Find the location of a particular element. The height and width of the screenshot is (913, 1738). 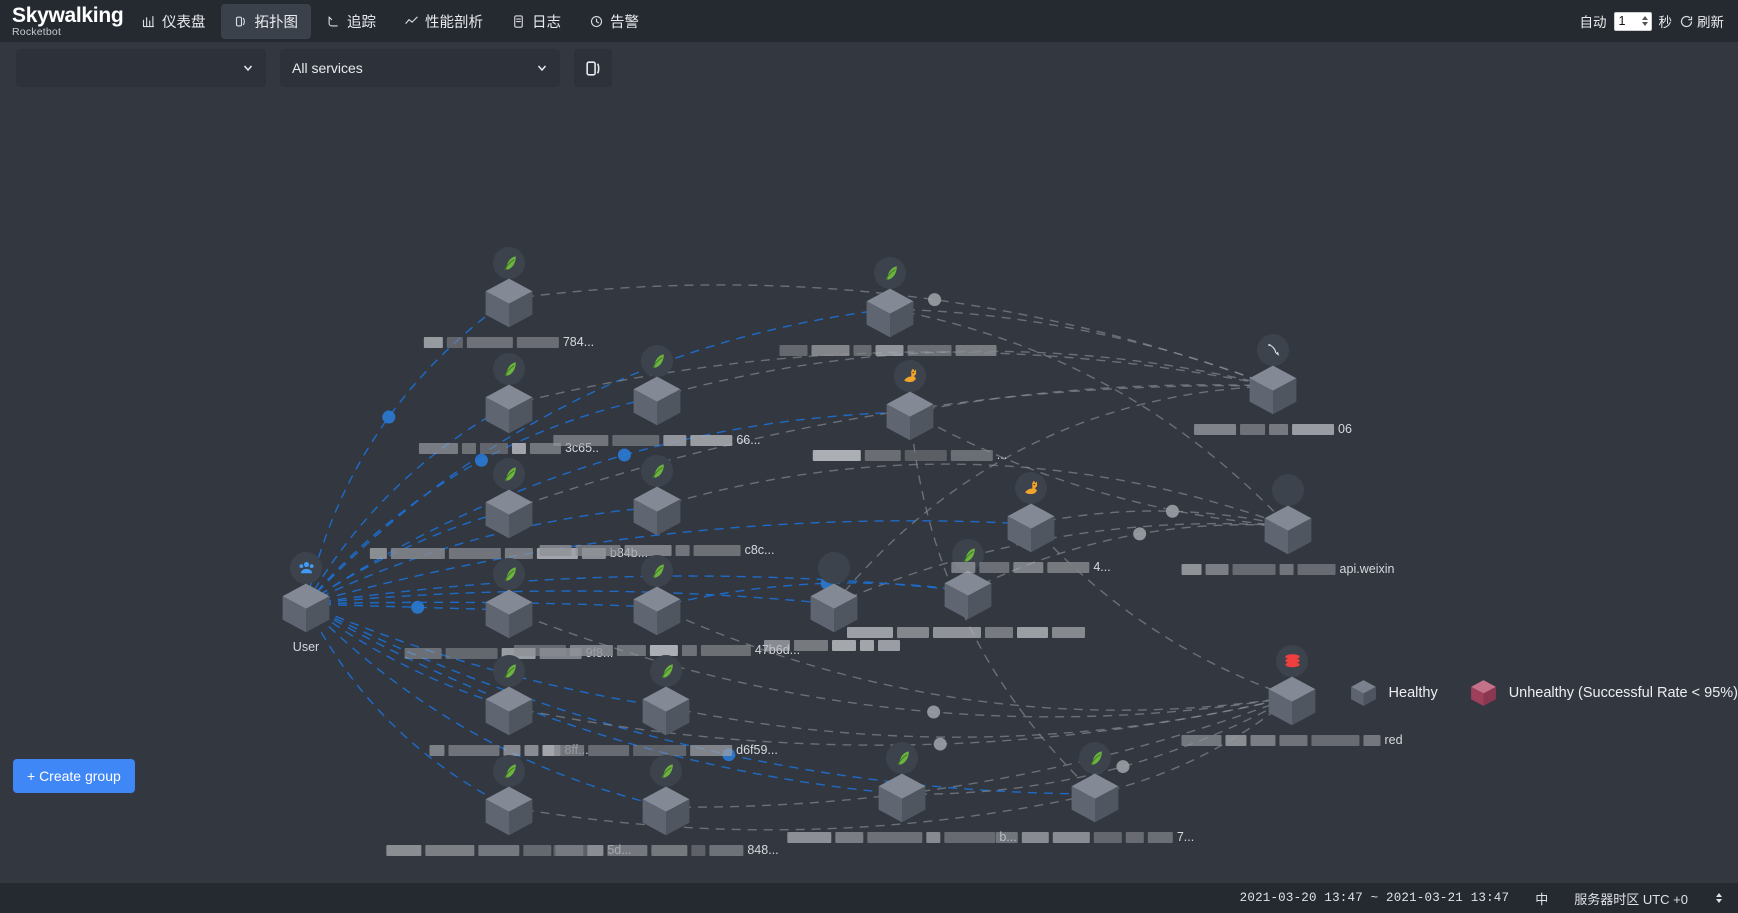

refresh-button: 刷新 is located at coordinates (1701, 21).